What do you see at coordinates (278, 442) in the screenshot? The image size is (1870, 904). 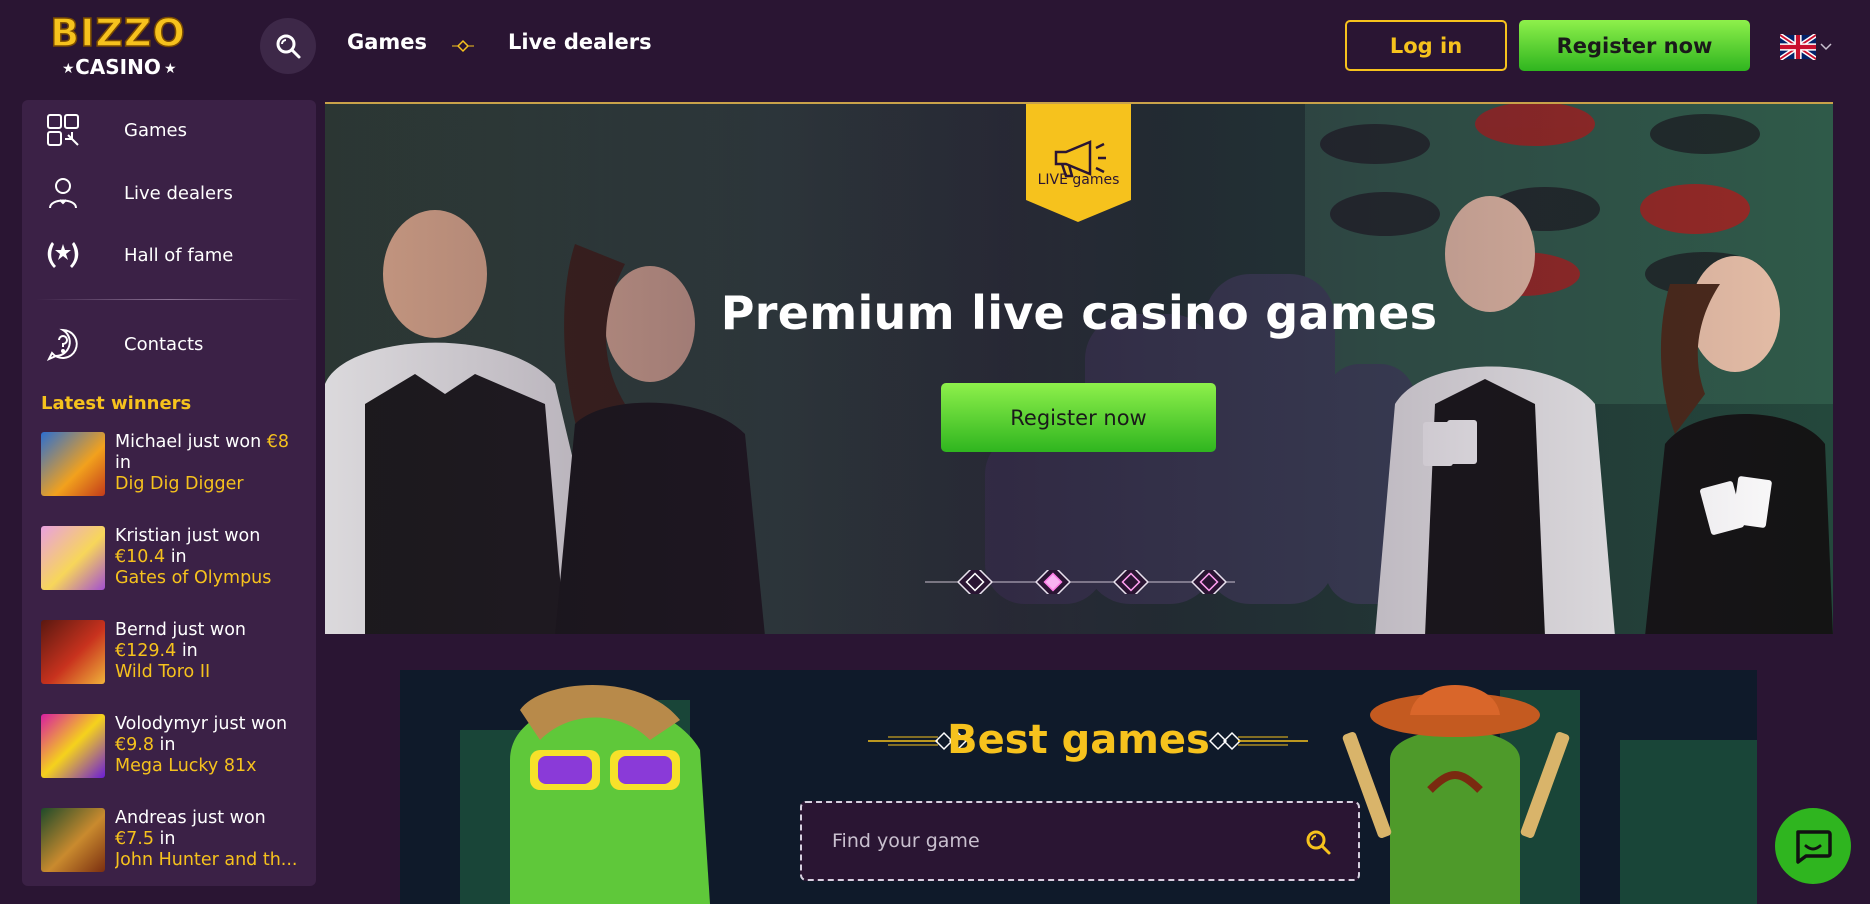 I see `winner-amount: €8` at bounding box center [278, 442].